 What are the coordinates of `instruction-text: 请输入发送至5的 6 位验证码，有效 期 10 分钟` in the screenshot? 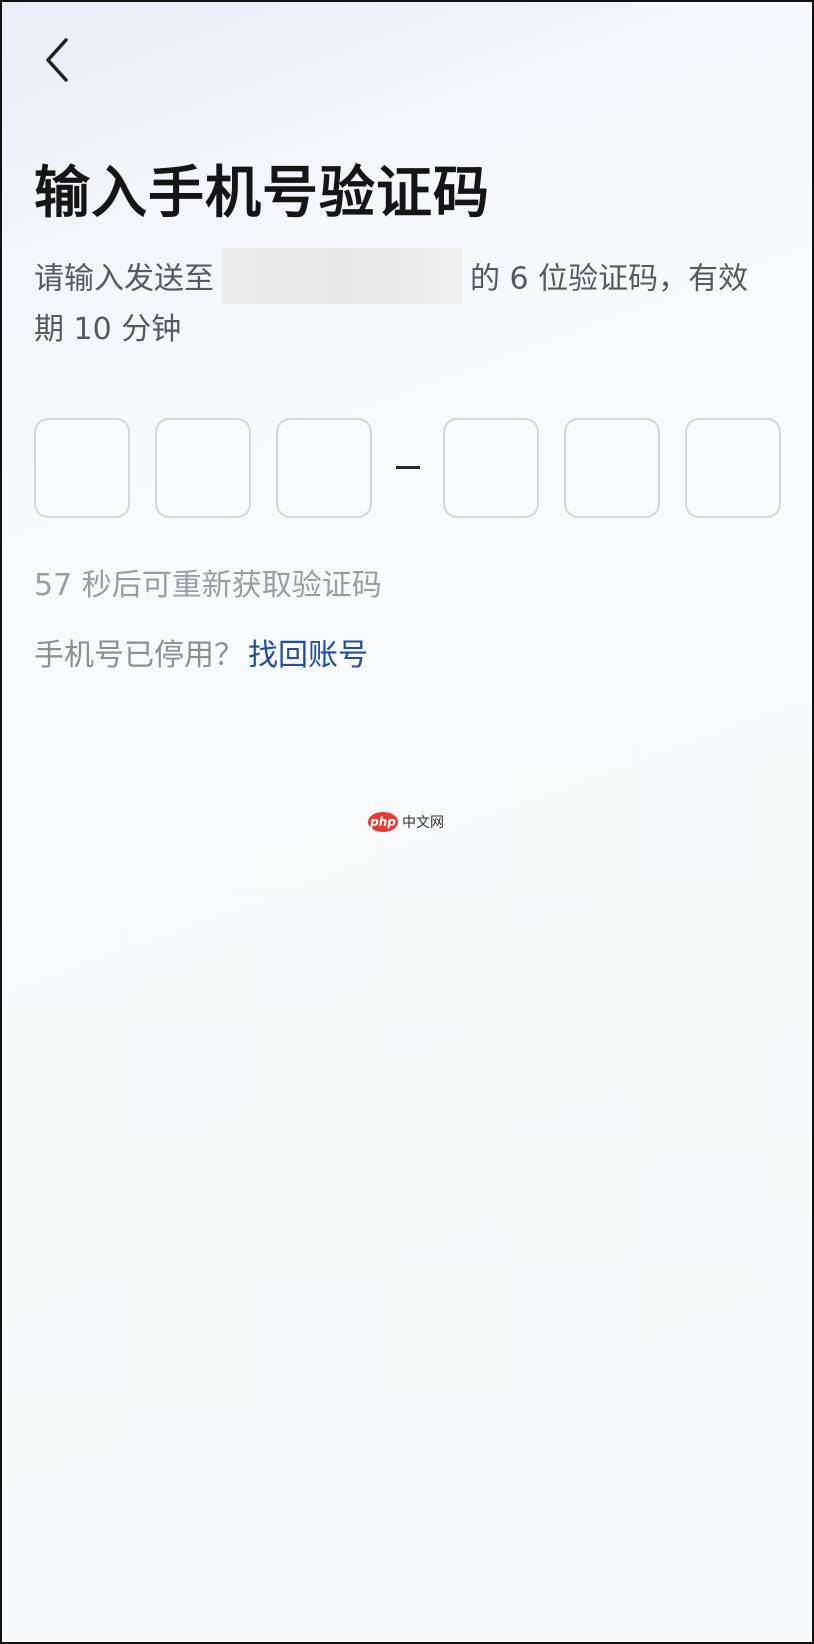 It's located at (409, 300).